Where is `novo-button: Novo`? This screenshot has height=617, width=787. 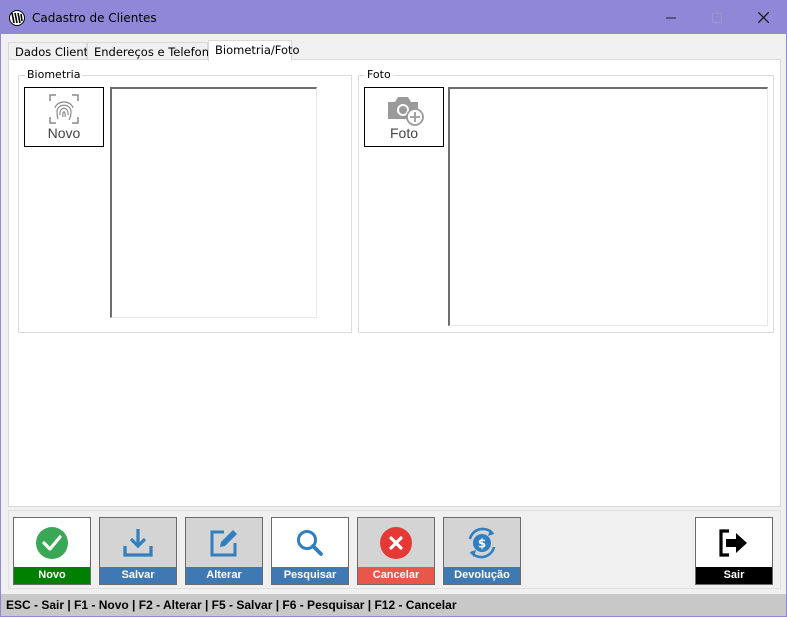 novo-button: Novo is located at coordinates (52, 551).